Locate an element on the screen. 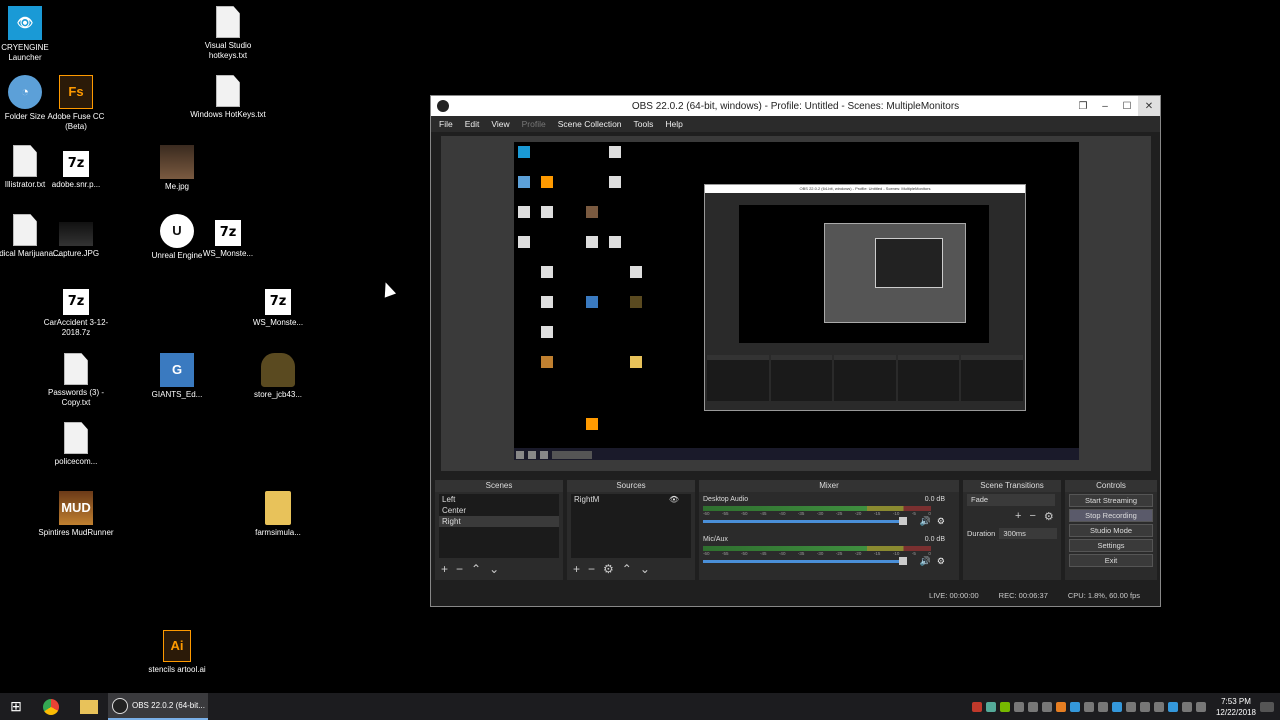 The width and height of the screenshot is (1280, 720). nested-dock is located at coordinates (928, 378).